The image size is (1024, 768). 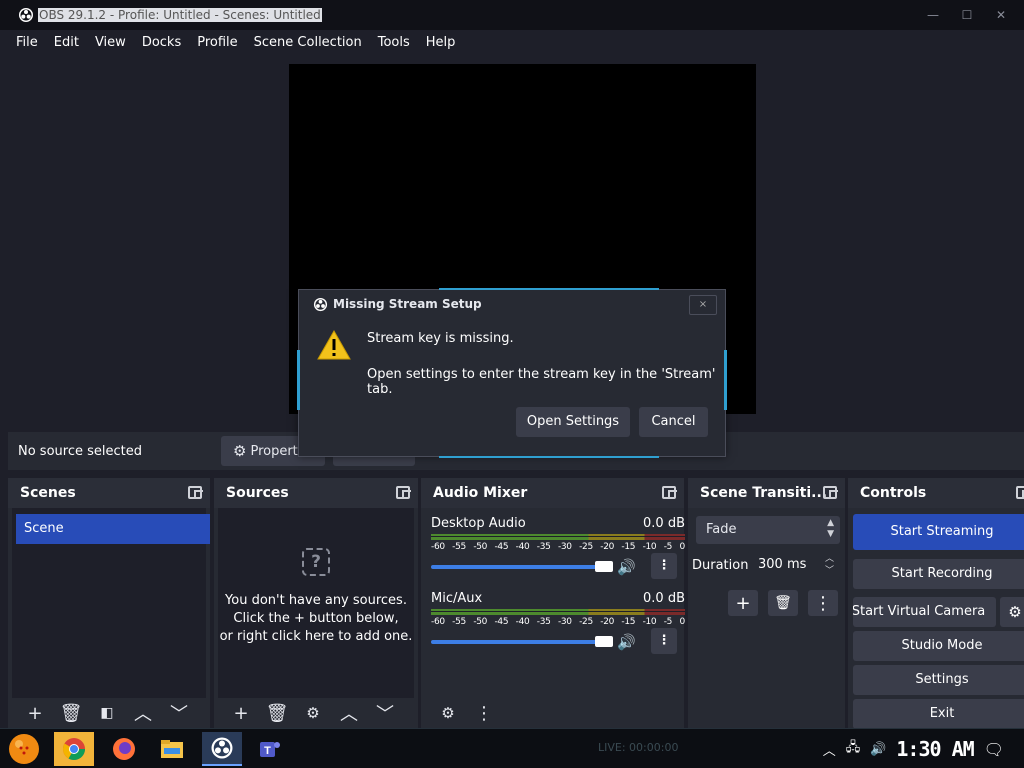 What do you see at coordinates (161, 42) in the screenshot?
I see `menu-docks: Docks` at bounding box center [161, 42].